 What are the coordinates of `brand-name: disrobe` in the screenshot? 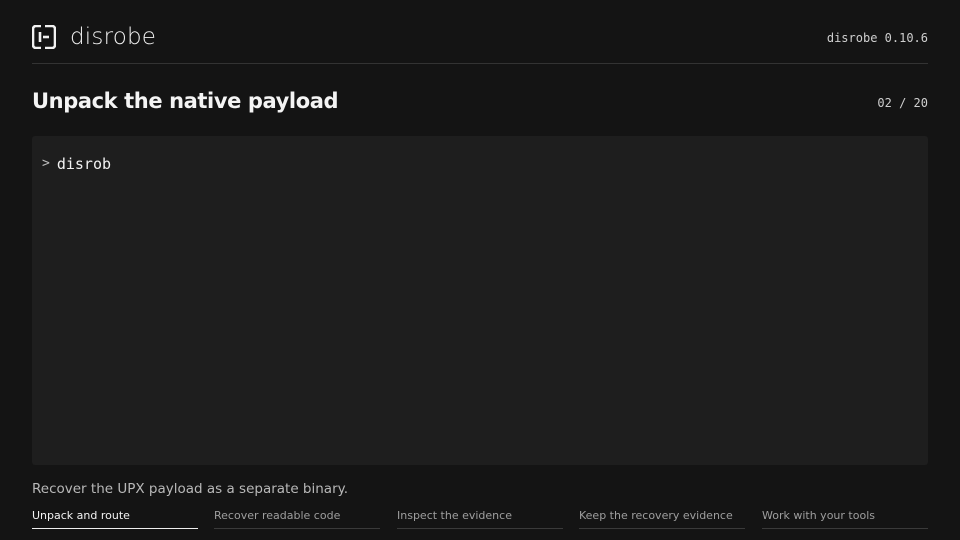 It's located at (113, 37).